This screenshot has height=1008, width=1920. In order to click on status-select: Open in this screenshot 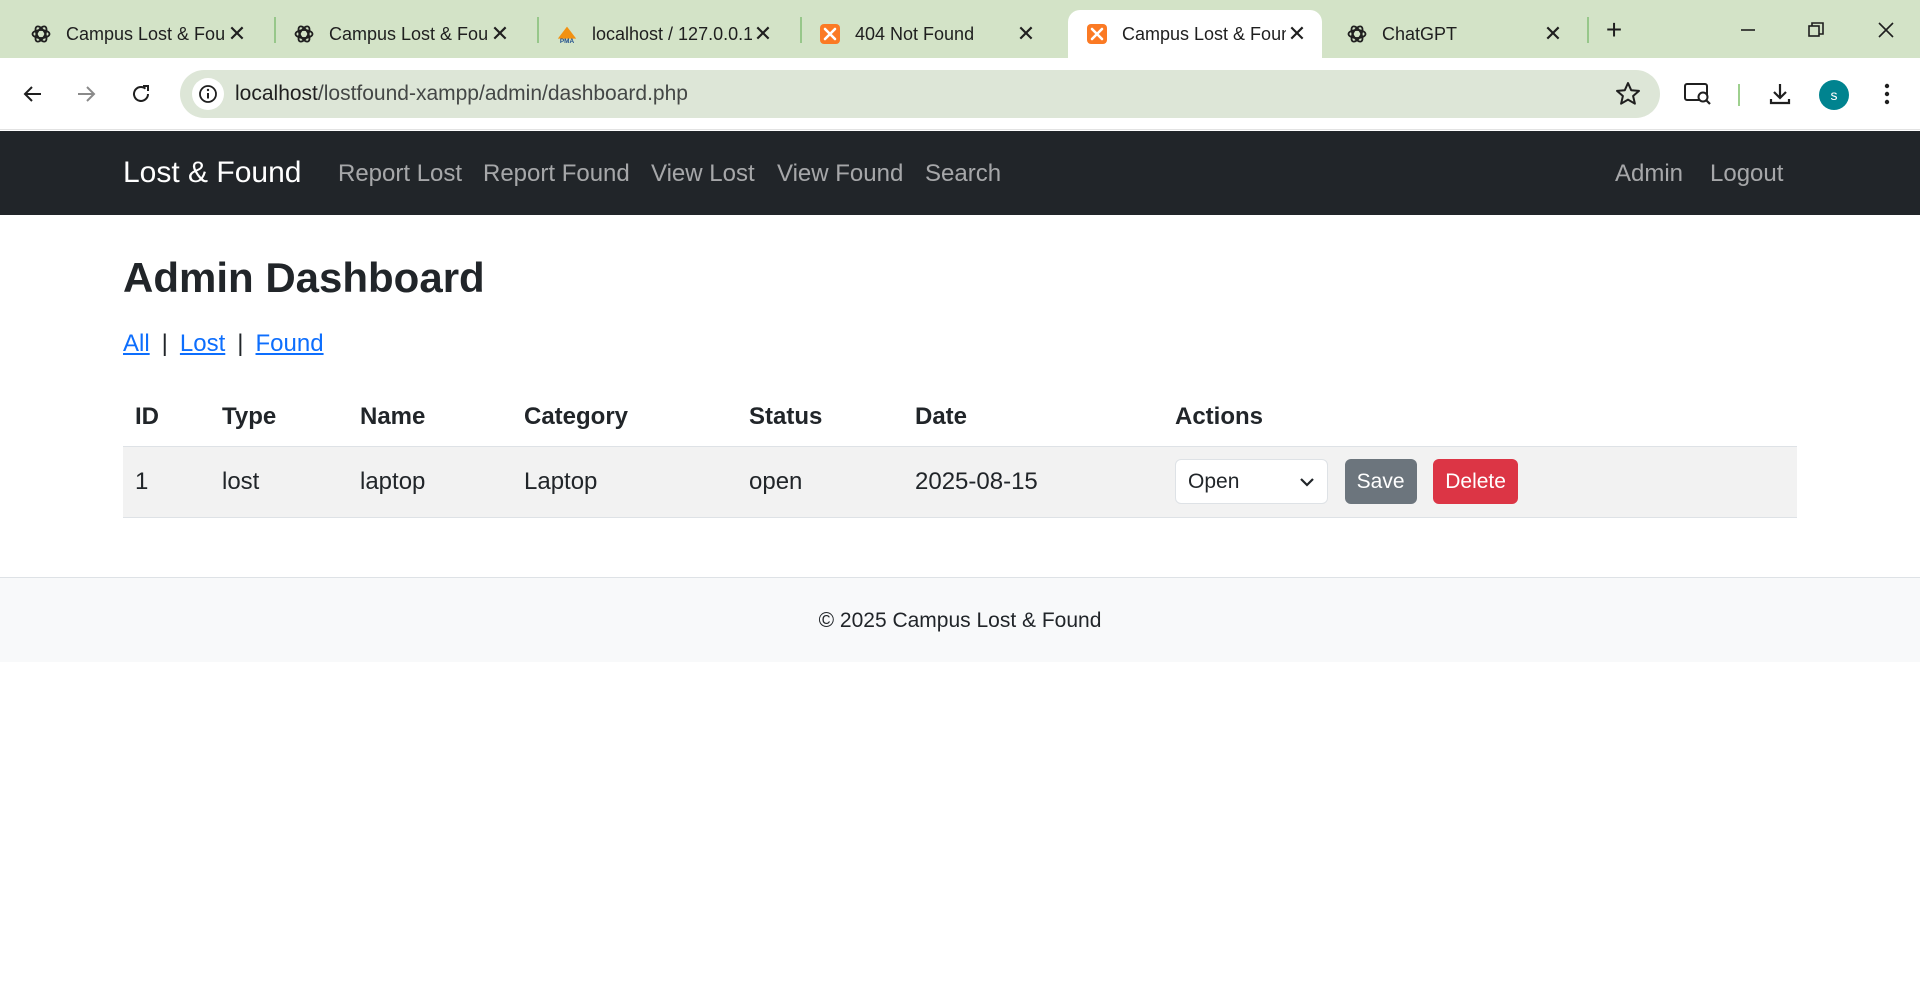, I will do `click(1251, 481)`.